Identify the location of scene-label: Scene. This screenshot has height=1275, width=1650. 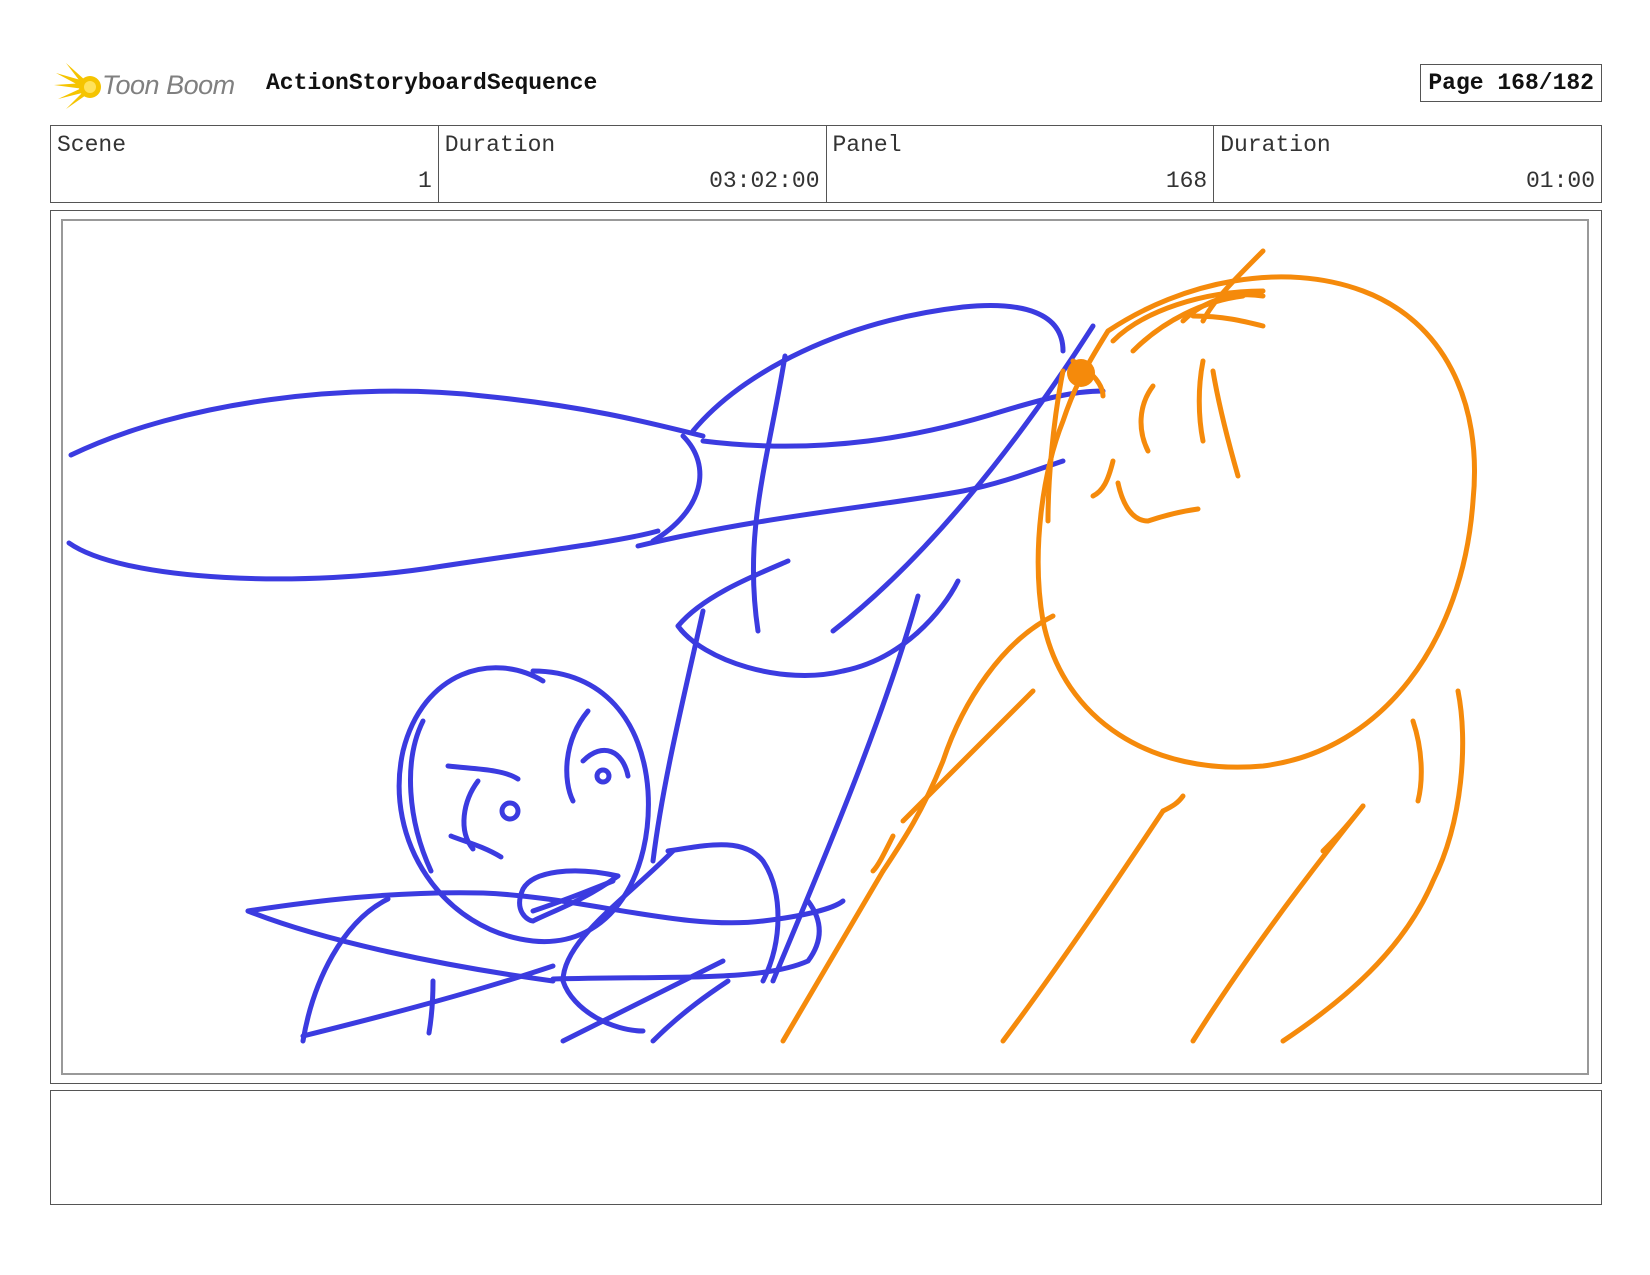
(92, 145).